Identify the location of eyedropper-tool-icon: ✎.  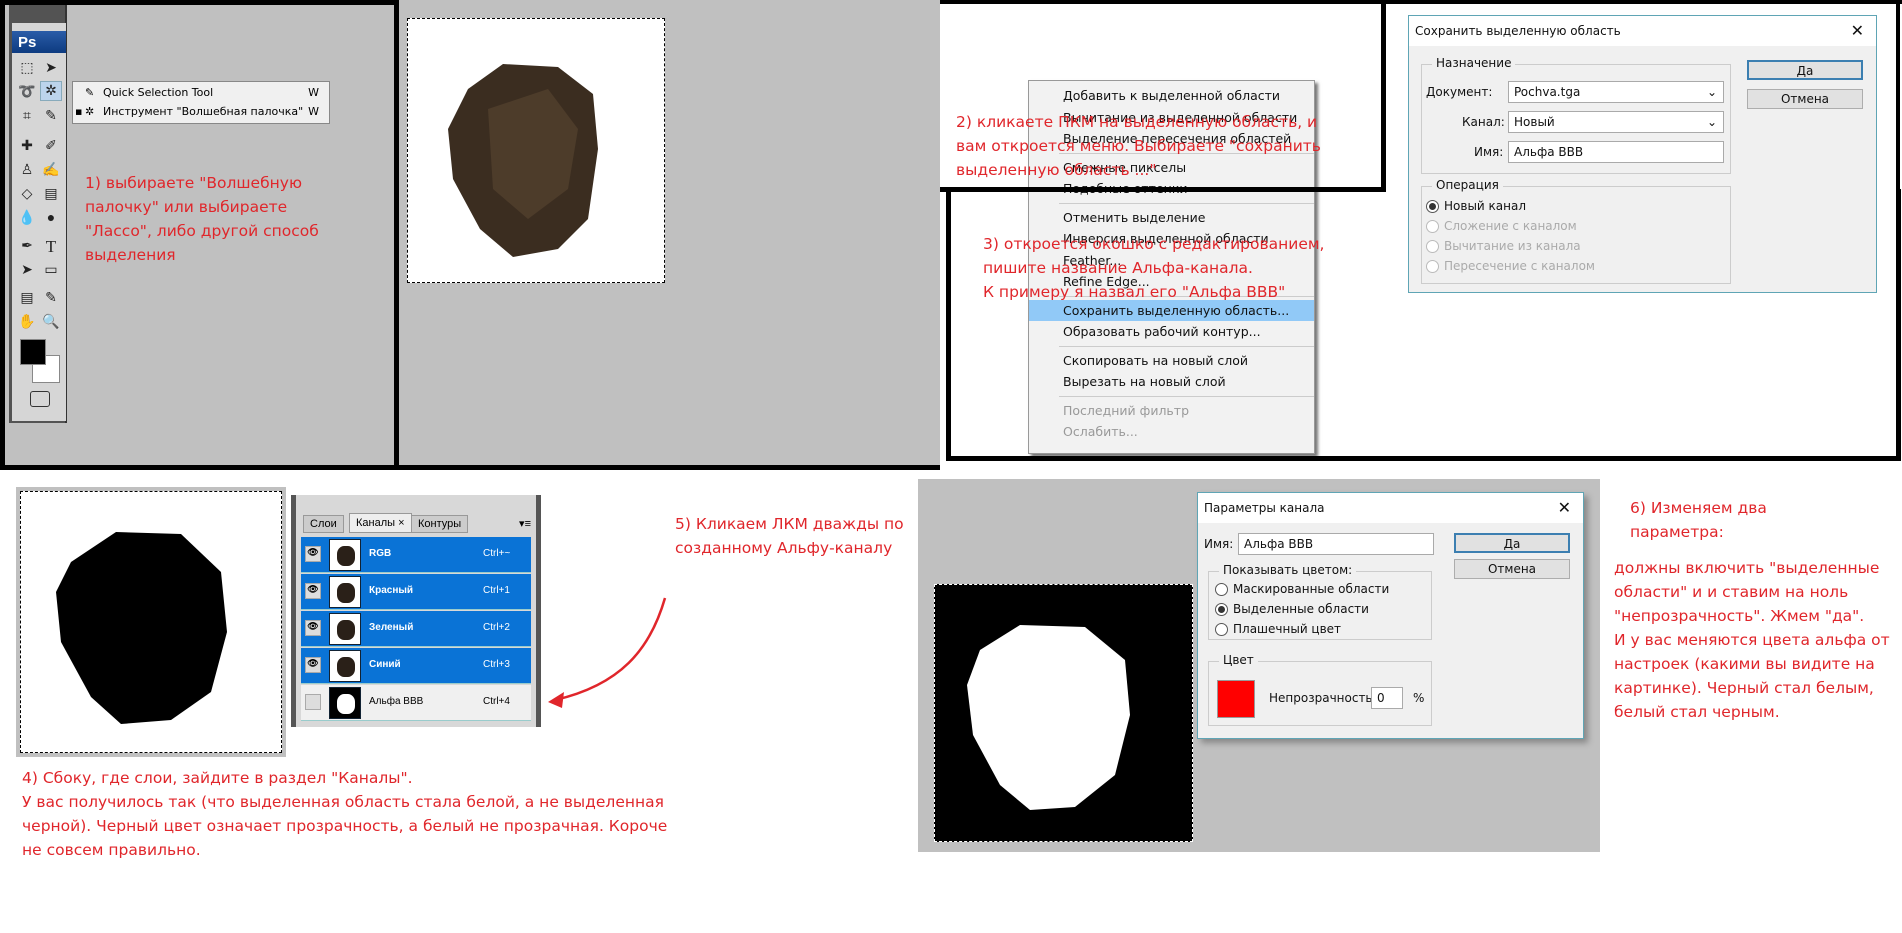
(51, 117).